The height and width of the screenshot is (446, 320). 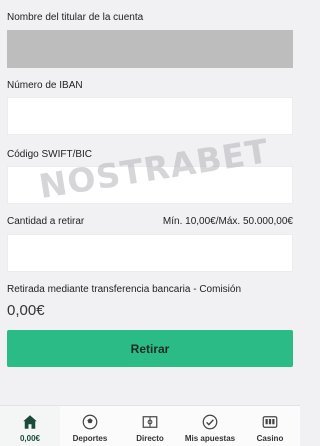 I want to click on iban-field, so click(x=150, y=116).